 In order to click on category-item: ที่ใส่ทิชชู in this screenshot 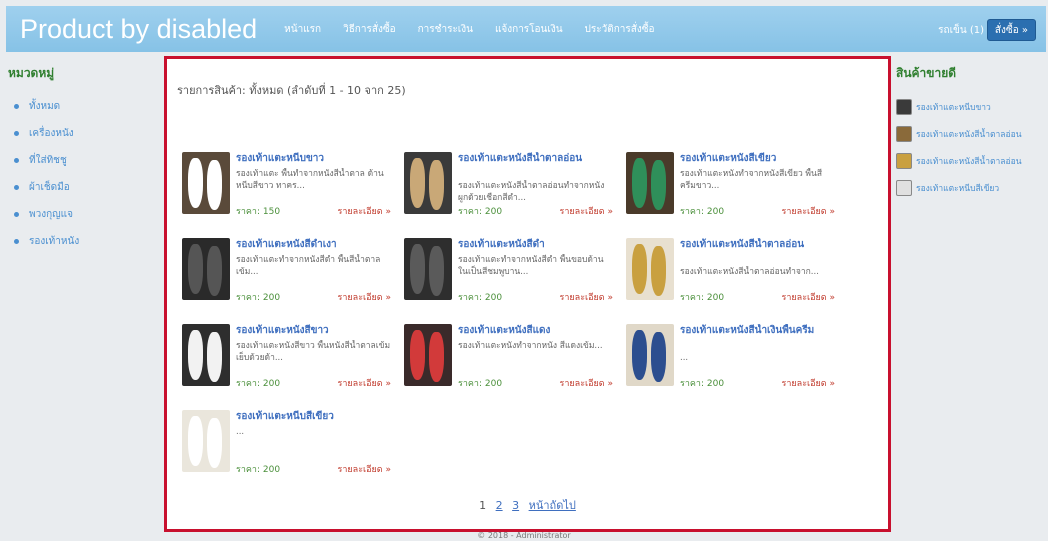, I will do `click(83, 160)`.